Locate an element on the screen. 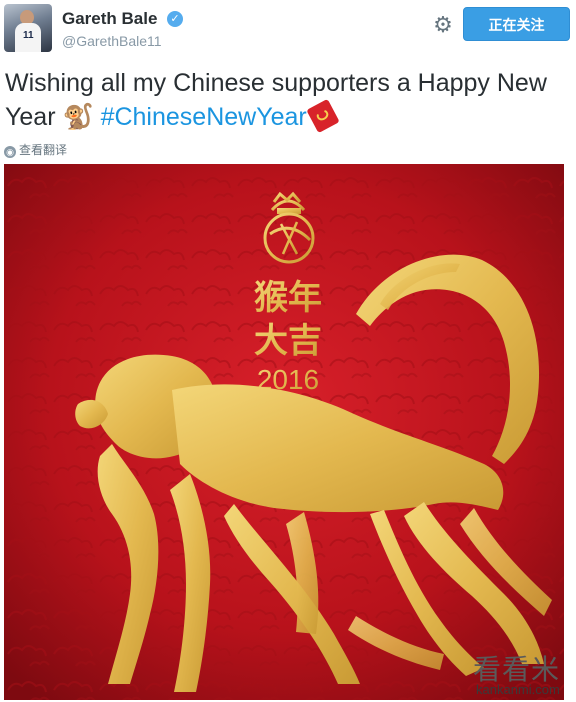  poster-line2: 大吉 is located at coordinates (288, 341).